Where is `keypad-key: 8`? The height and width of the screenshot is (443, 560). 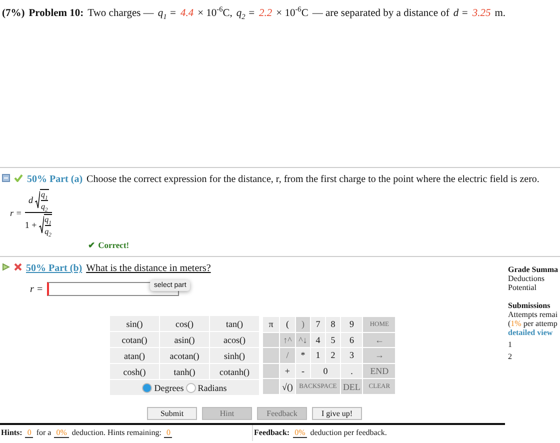 keypad-key: 8 is located at coordinates (333, 324).